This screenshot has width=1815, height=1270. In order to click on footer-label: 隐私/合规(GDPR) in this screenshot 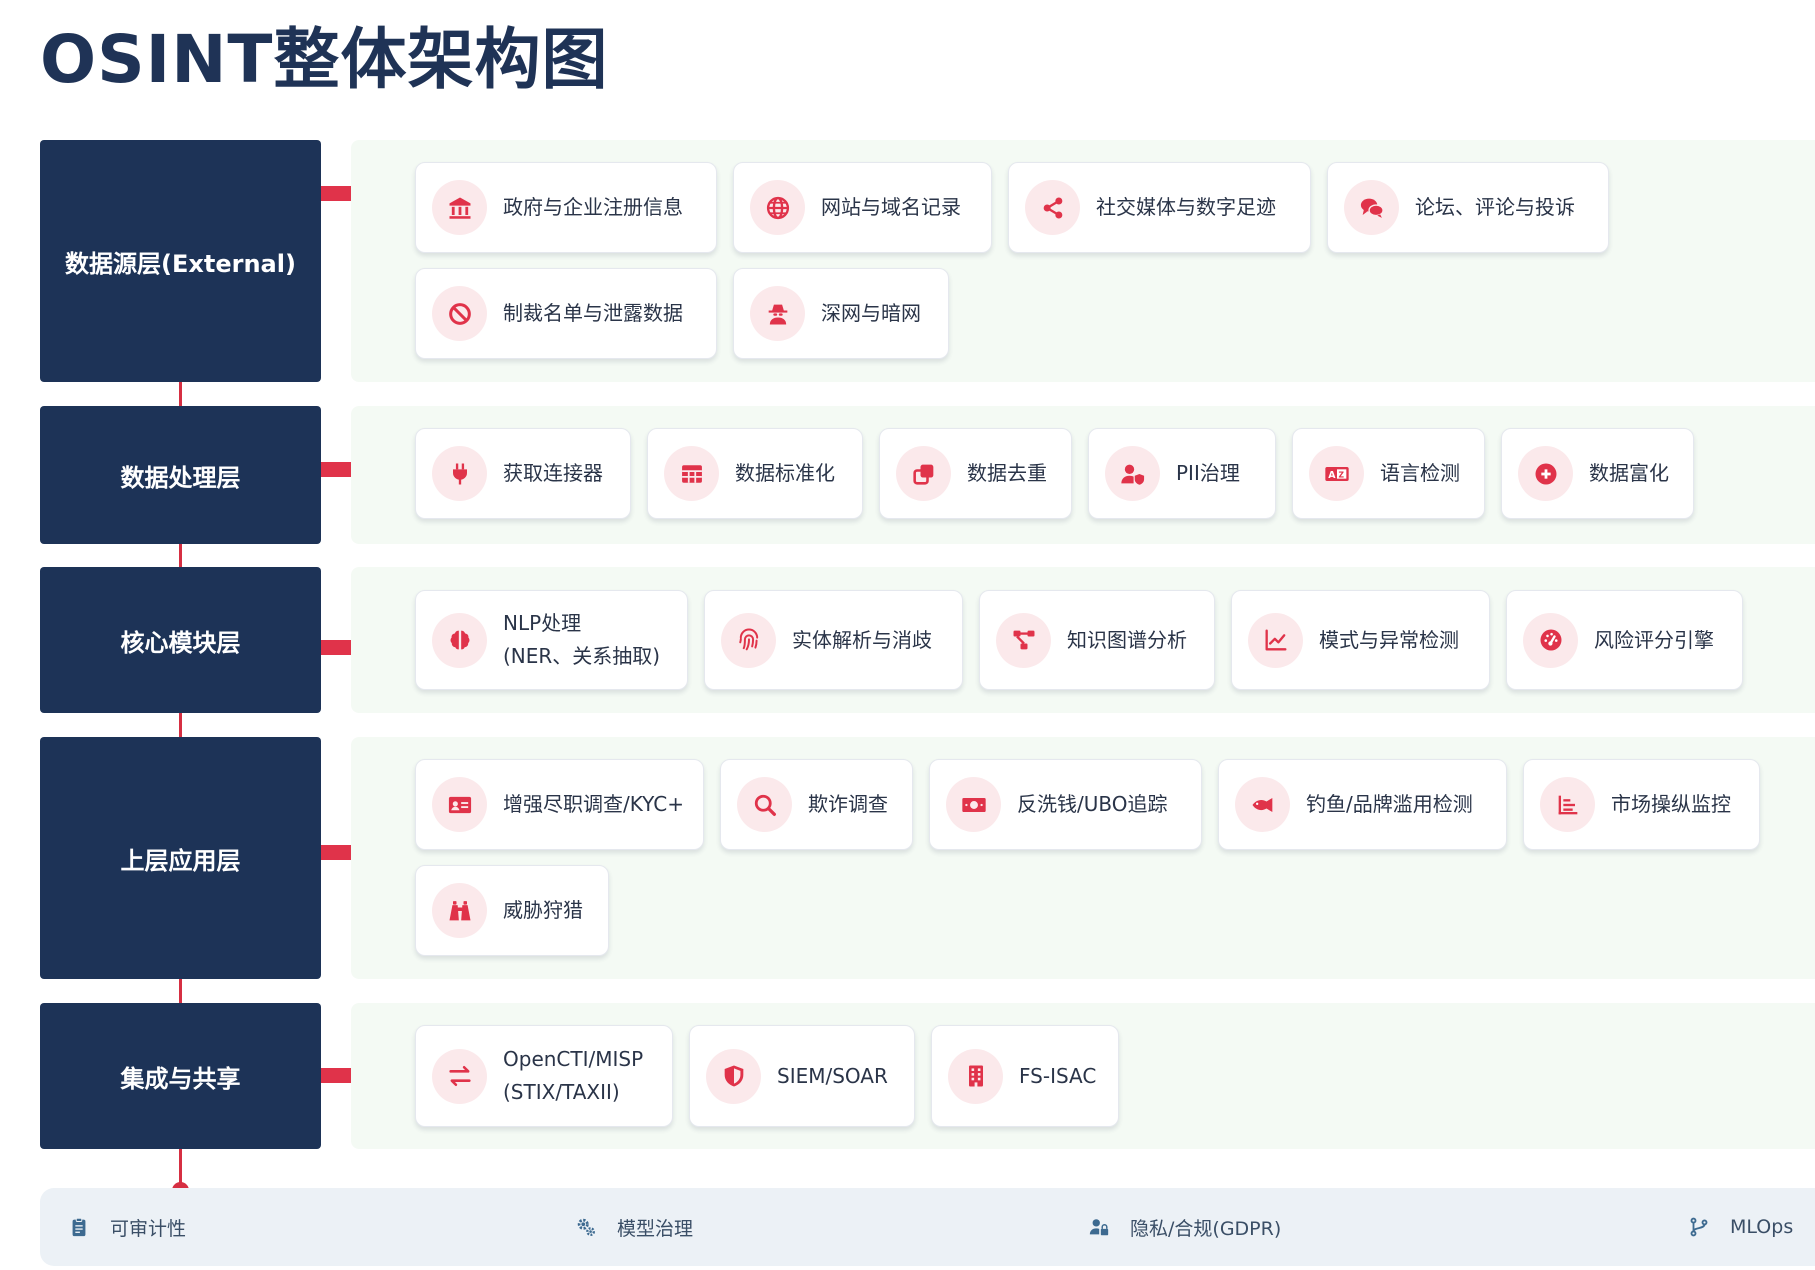, I will do `click(1206, 1228)`.